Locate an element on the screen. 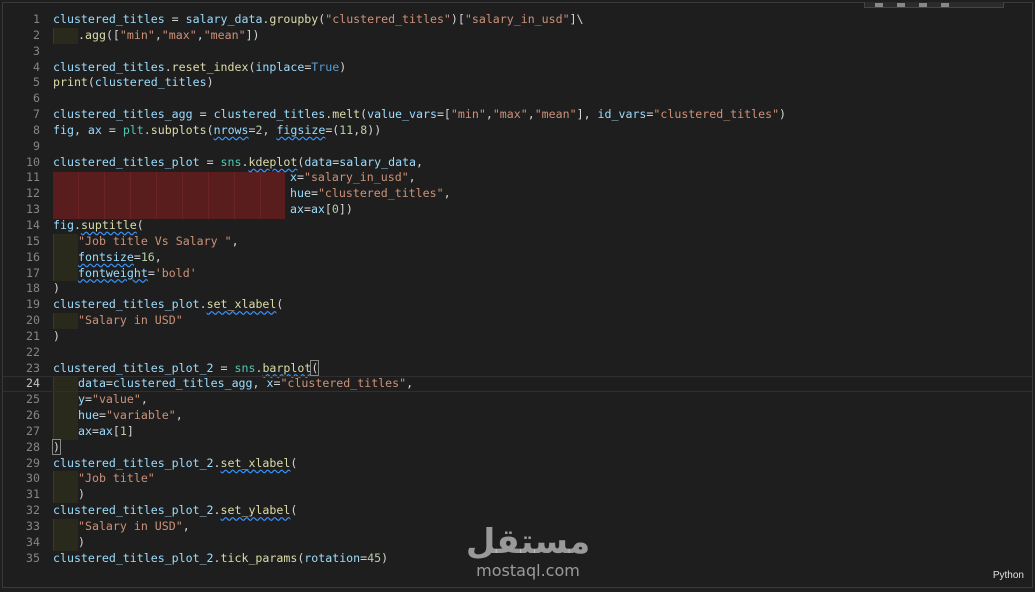 The image size is (1035, 592). code-text: clustered_titles_plot_2.set_ylabel( is located at coordinates (175, 511).